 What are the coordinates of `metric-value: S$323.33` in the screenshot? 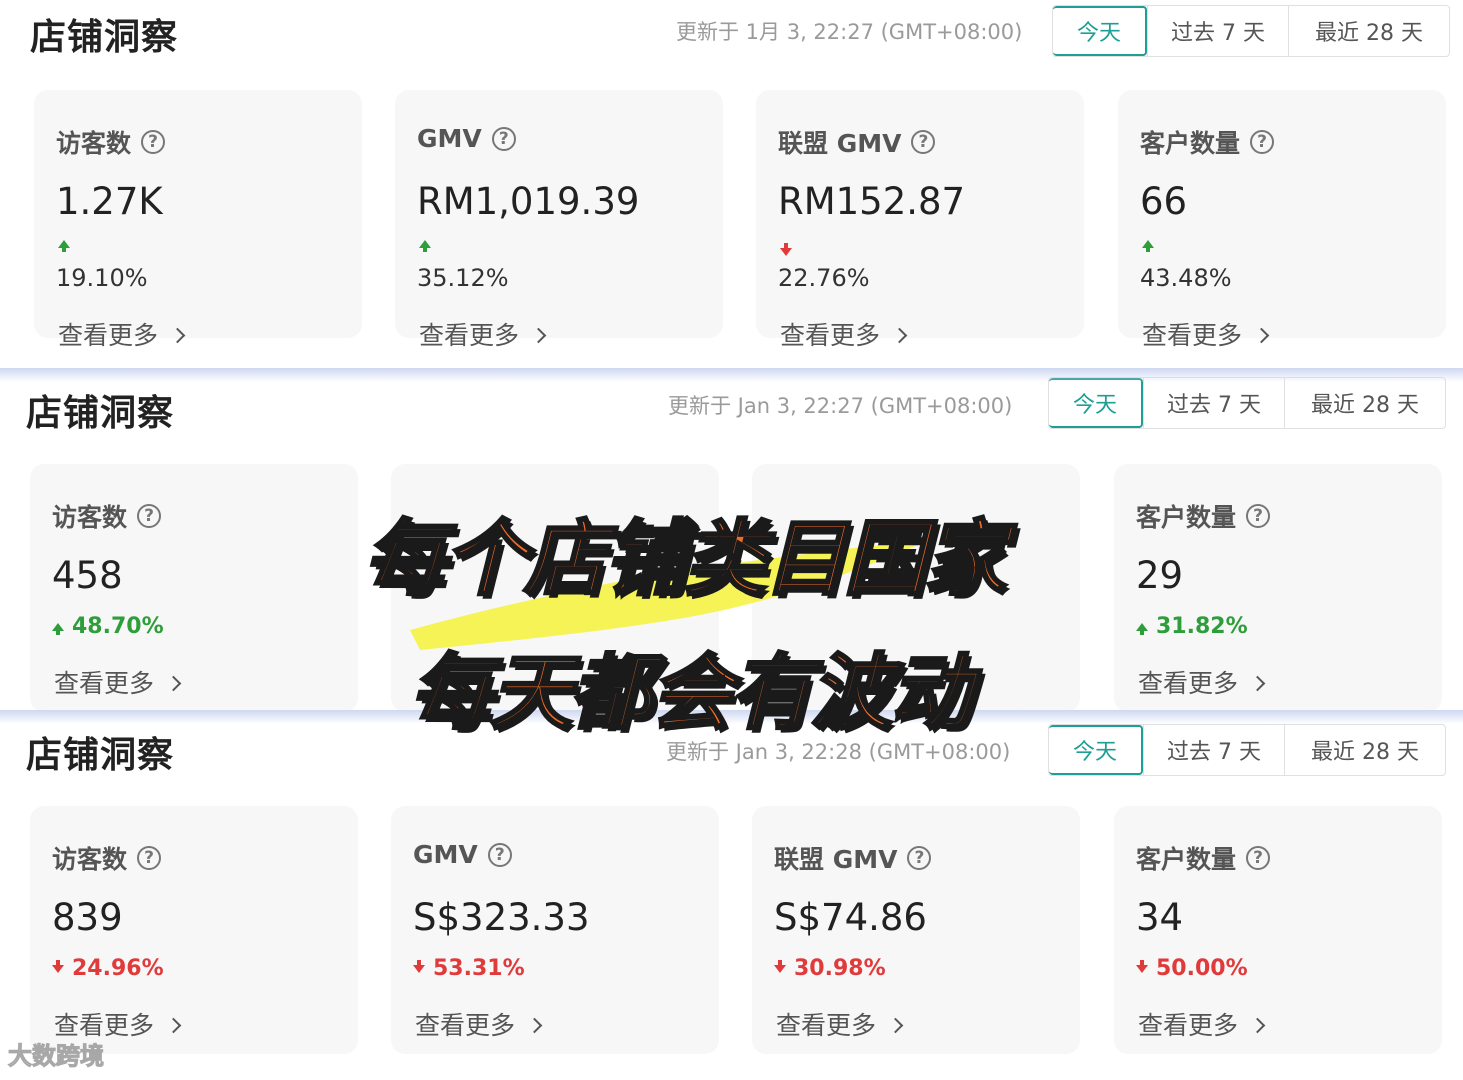 It's located at (501, 917).